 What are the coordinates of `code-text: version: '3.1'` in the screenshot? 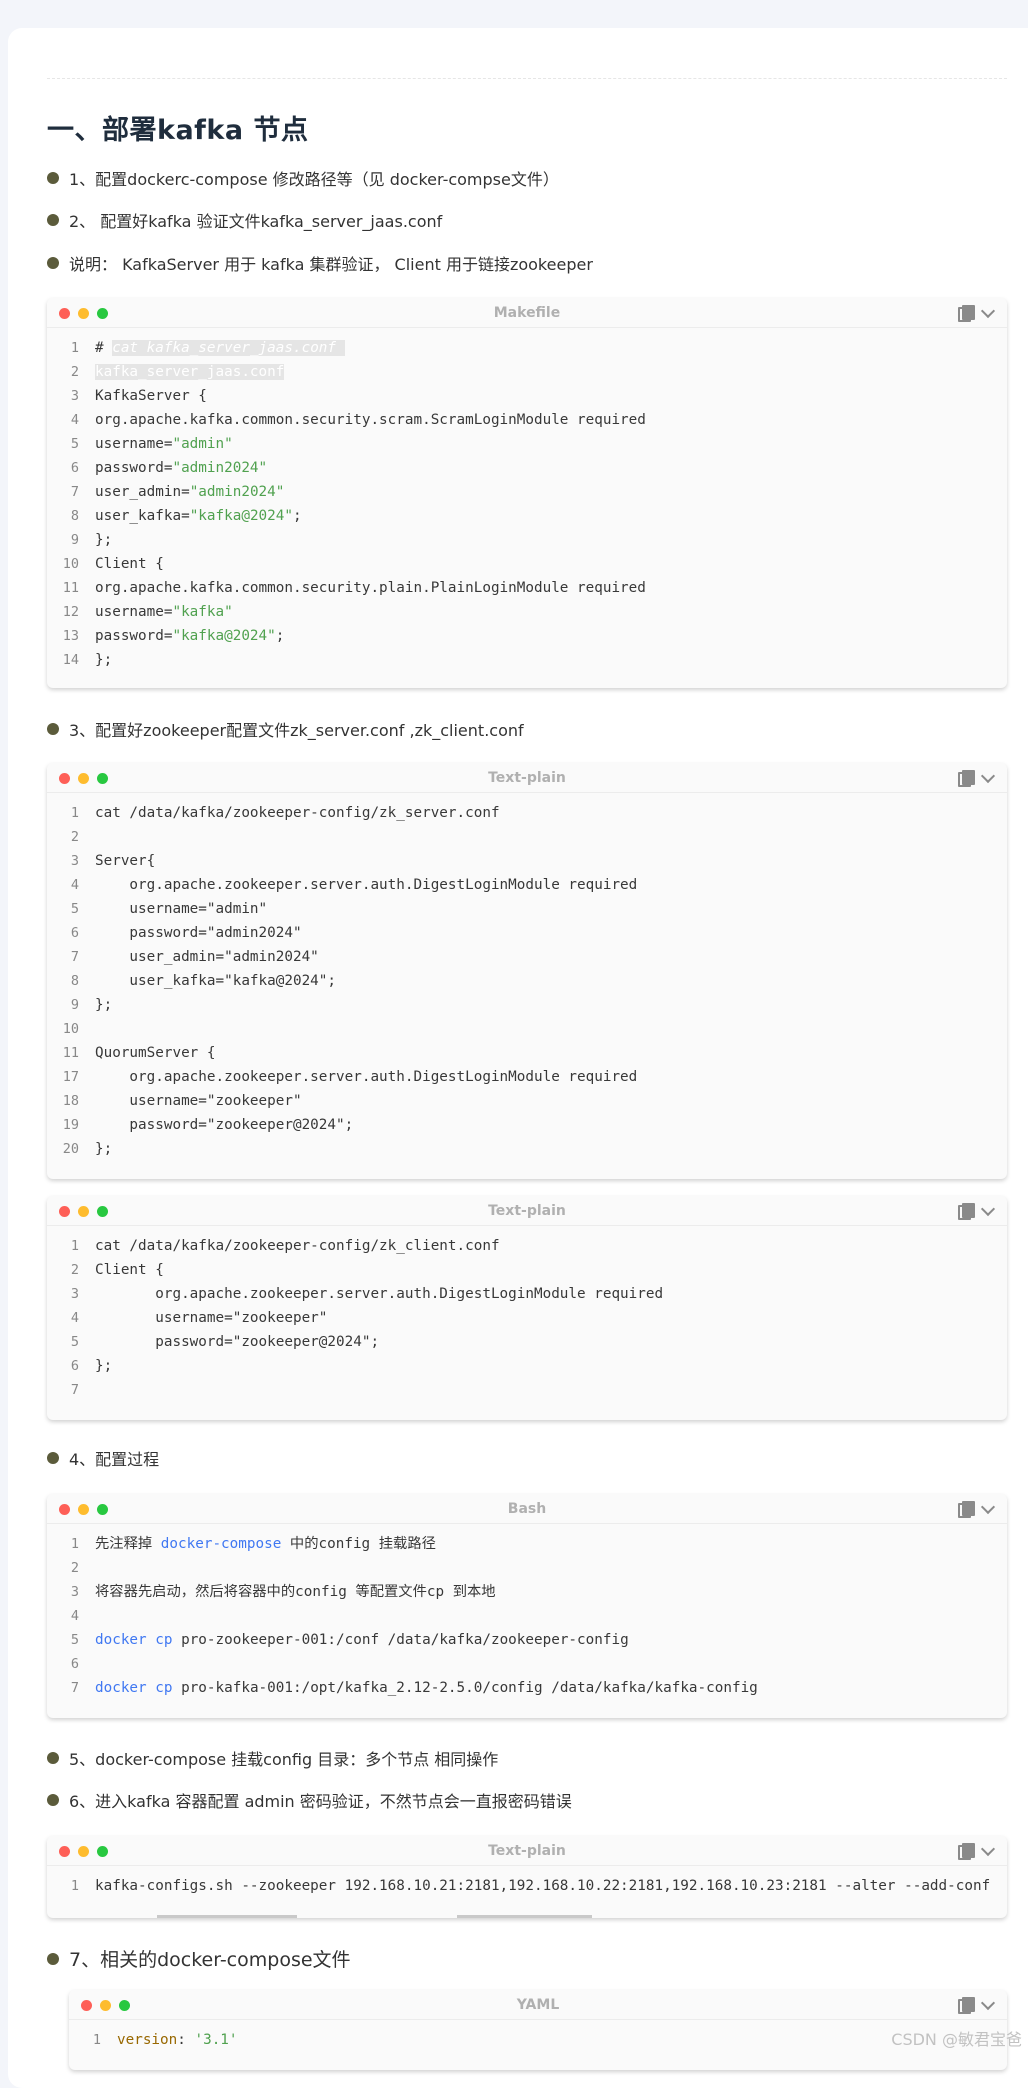 It's located at (177, 2040).